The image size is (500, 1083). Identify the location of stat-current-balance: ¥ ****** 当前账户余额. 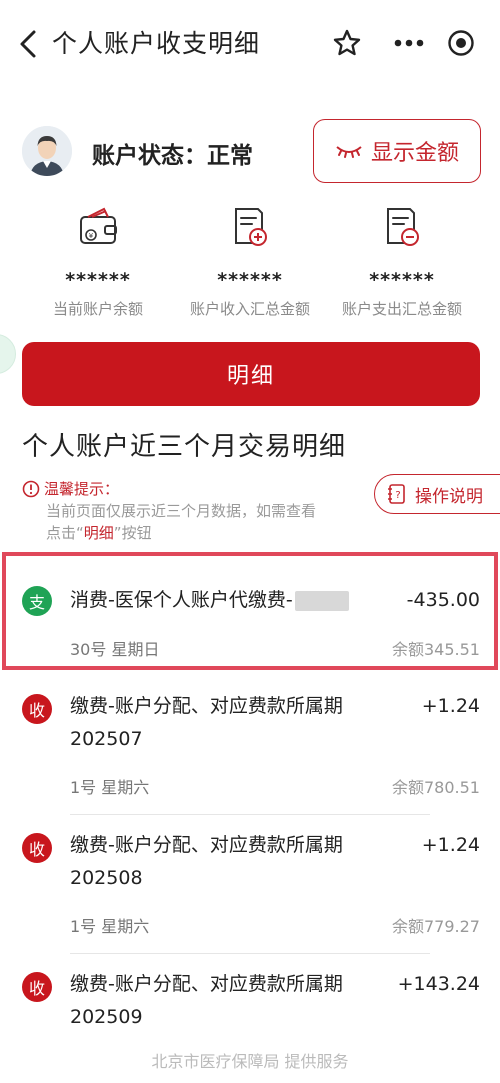
(98, 262).